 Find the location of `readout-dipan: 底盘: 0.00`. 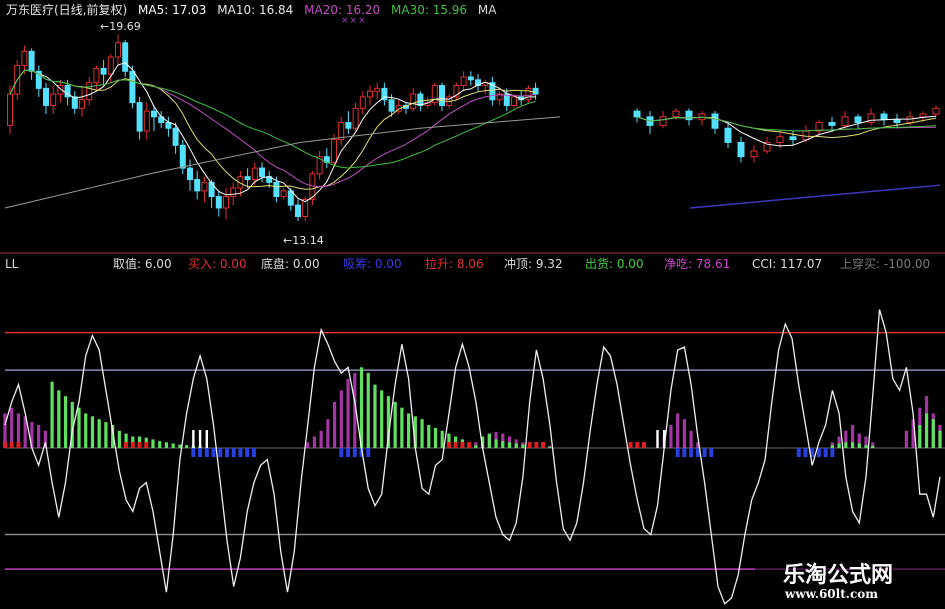

readout-dipan: 底盘: 0.00 is located at coordinates (290, 264).